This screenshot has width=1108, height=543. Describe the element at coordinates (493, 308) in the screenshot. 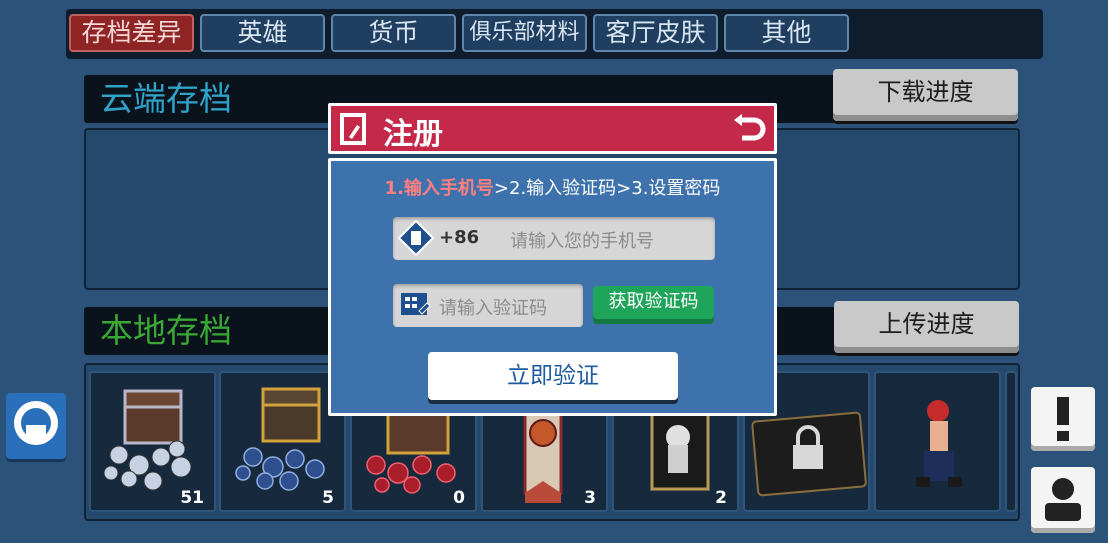

I see `code-placeholder: 请输入验证码` at that location.